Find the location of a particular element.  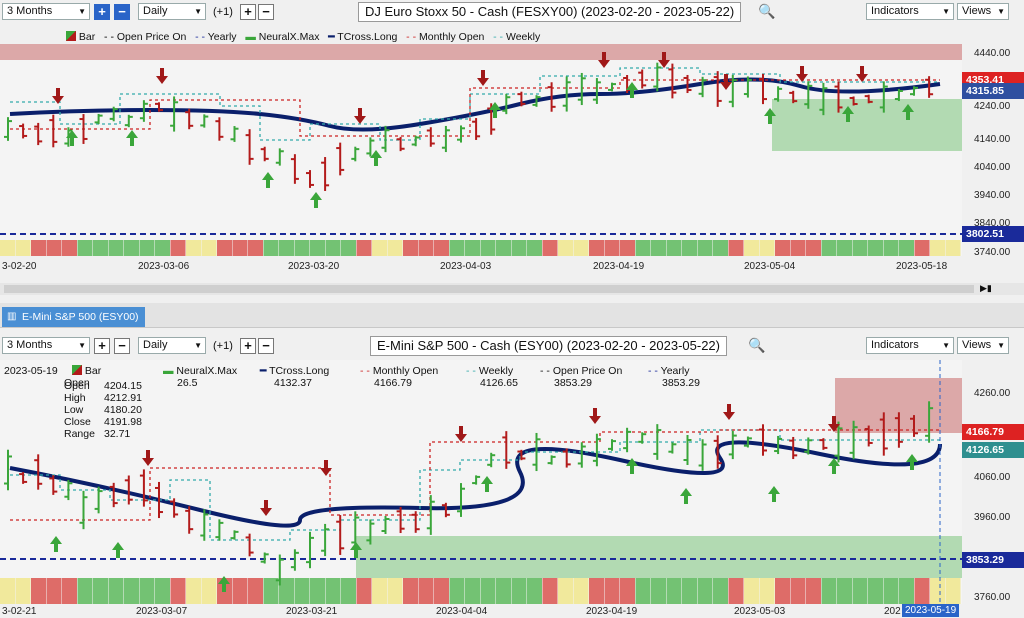

ohlc-key: Close is located at coordinates (77, 422).